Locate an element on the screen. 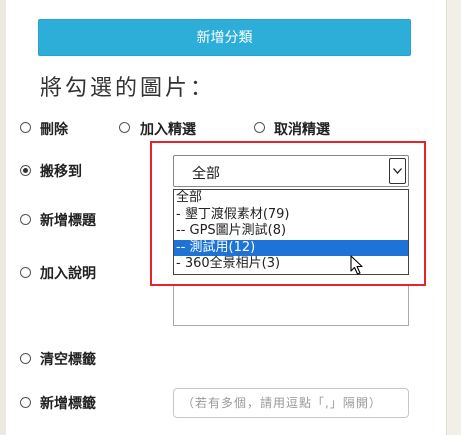 This screenshot has height=435, width=461. tags-input: （若有多個，請用逗點「,」隔開） is located at coordinates (291, 403).